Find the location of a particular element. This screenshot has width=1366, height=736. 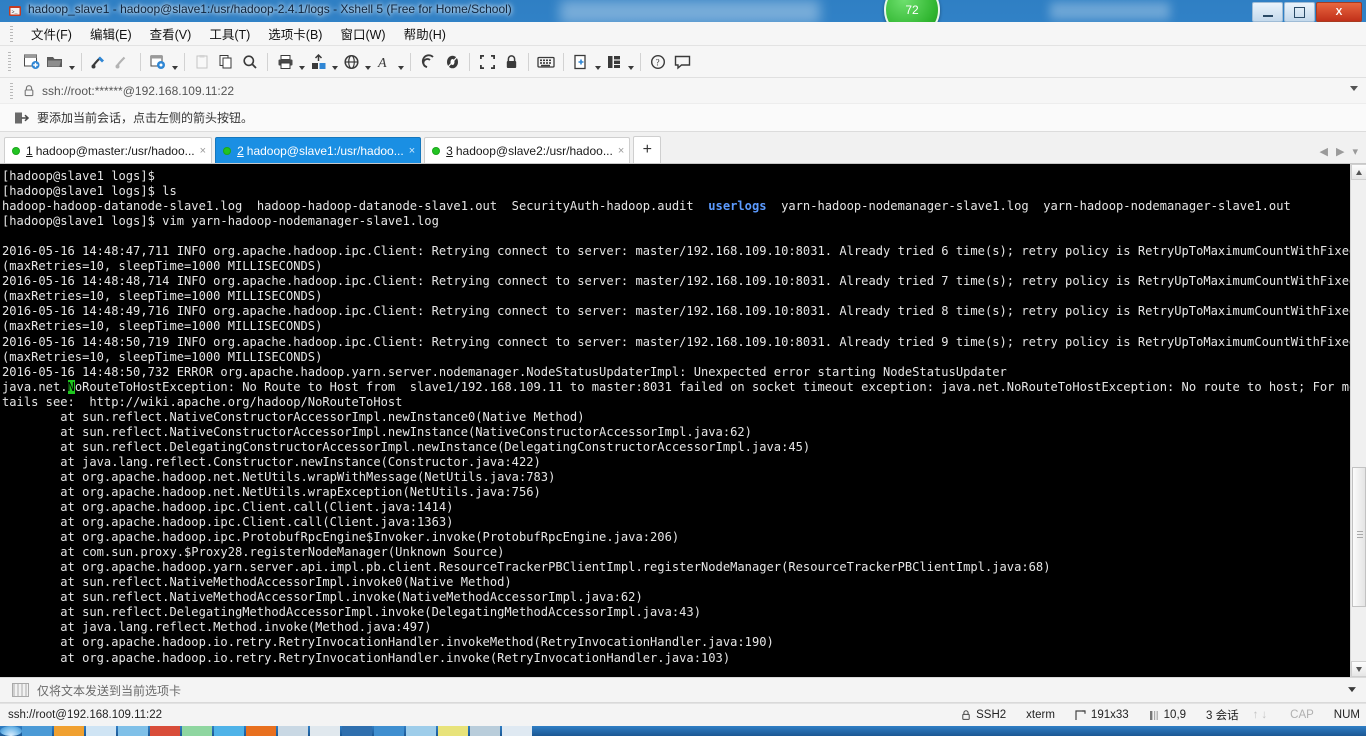

fullscreen-icon is located at coordinates (487, 62).